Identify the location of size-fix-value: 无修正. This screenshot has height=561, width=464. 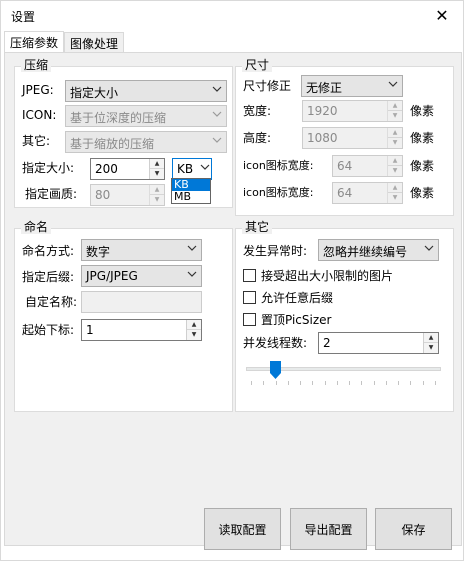
(324, 88).